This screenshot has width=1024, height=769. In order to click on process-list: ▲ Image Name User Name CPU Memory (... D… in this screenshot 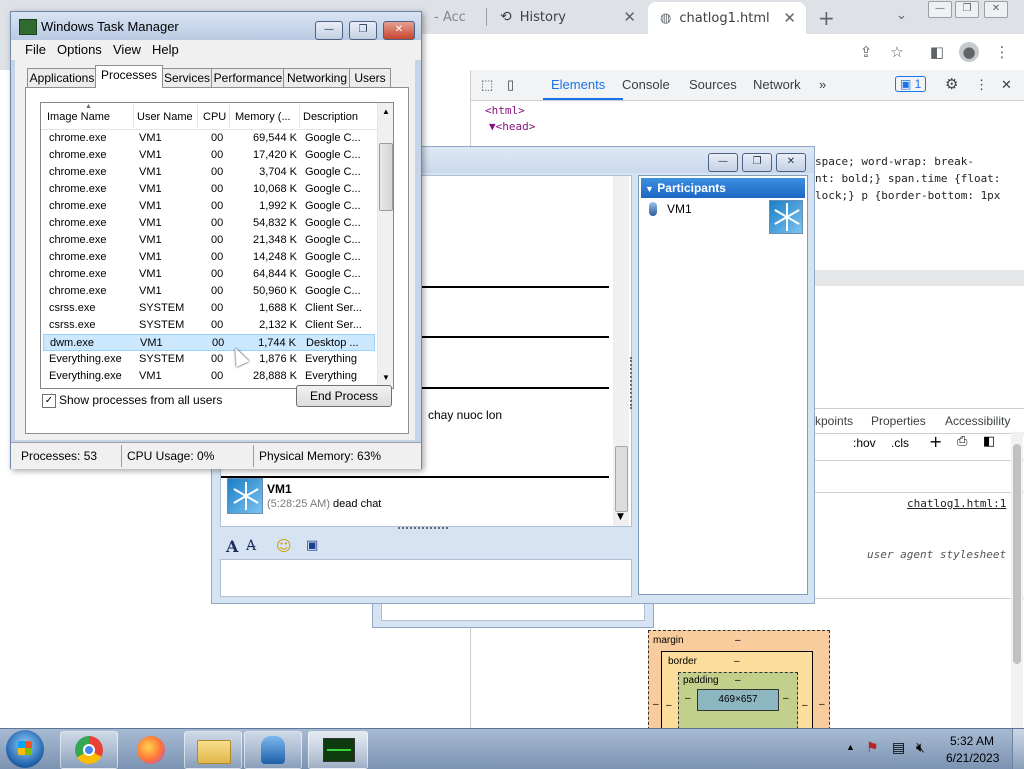, I will do `click(217, 245)`.